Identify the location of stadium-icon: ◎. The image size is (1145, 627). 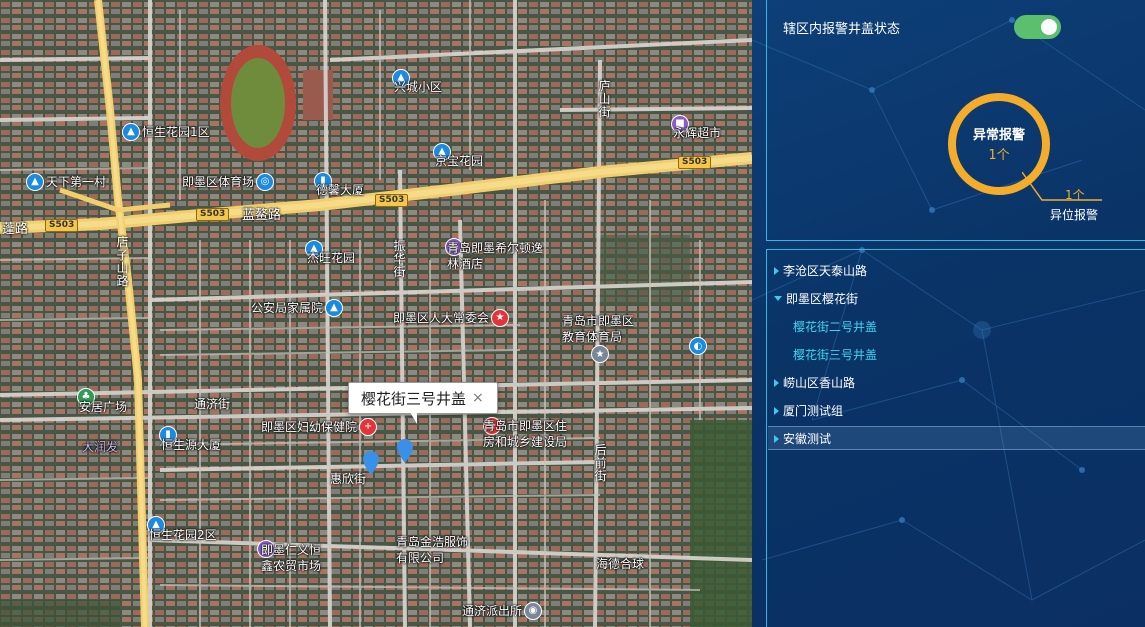
(265, 181).